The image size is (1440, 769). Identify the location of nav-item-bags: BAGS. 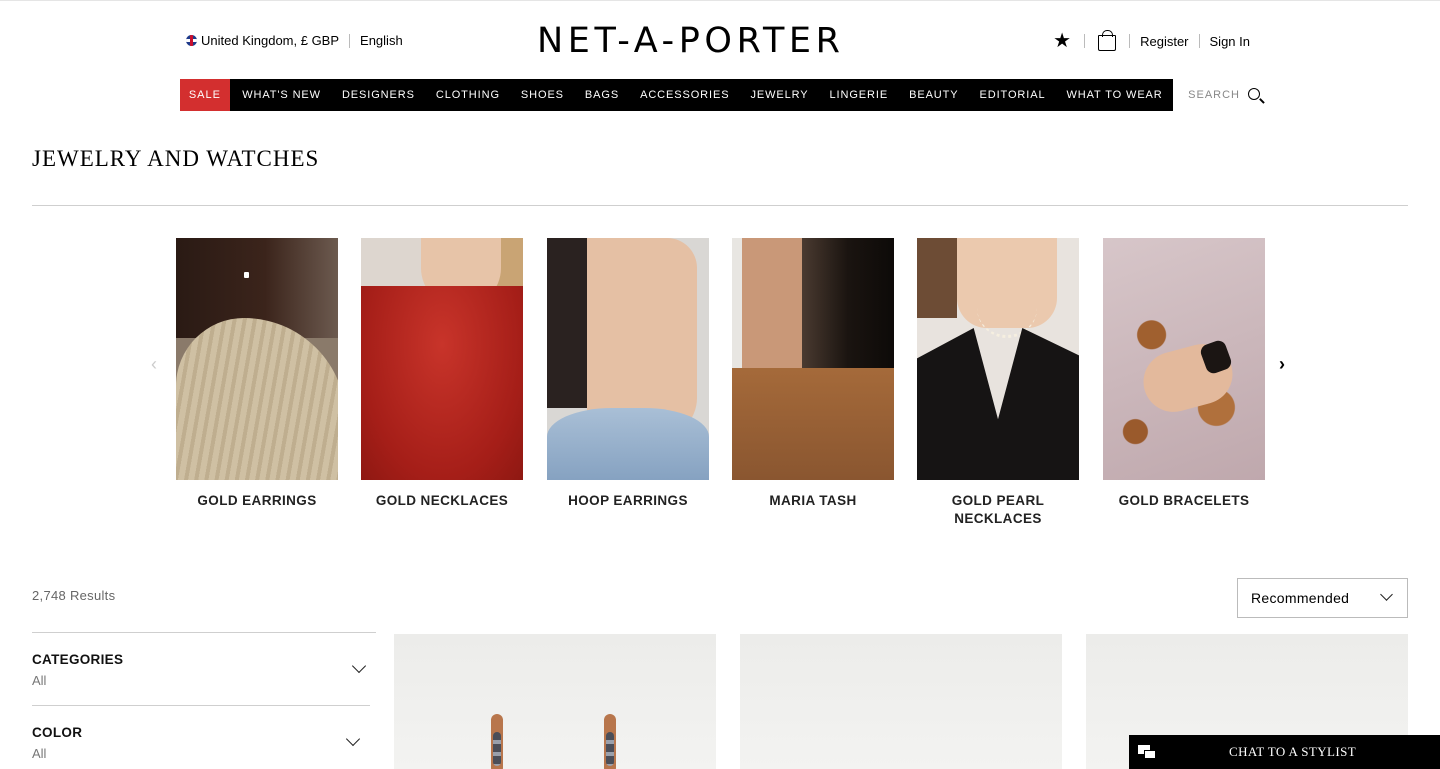
(601, 95).